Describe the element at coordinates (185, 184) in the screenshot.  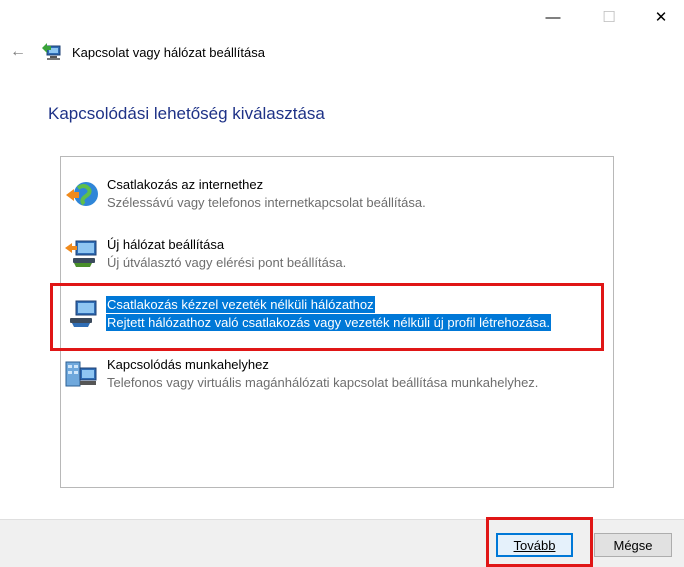
I see `option-title: Csatlakozás az internethez` at that location.